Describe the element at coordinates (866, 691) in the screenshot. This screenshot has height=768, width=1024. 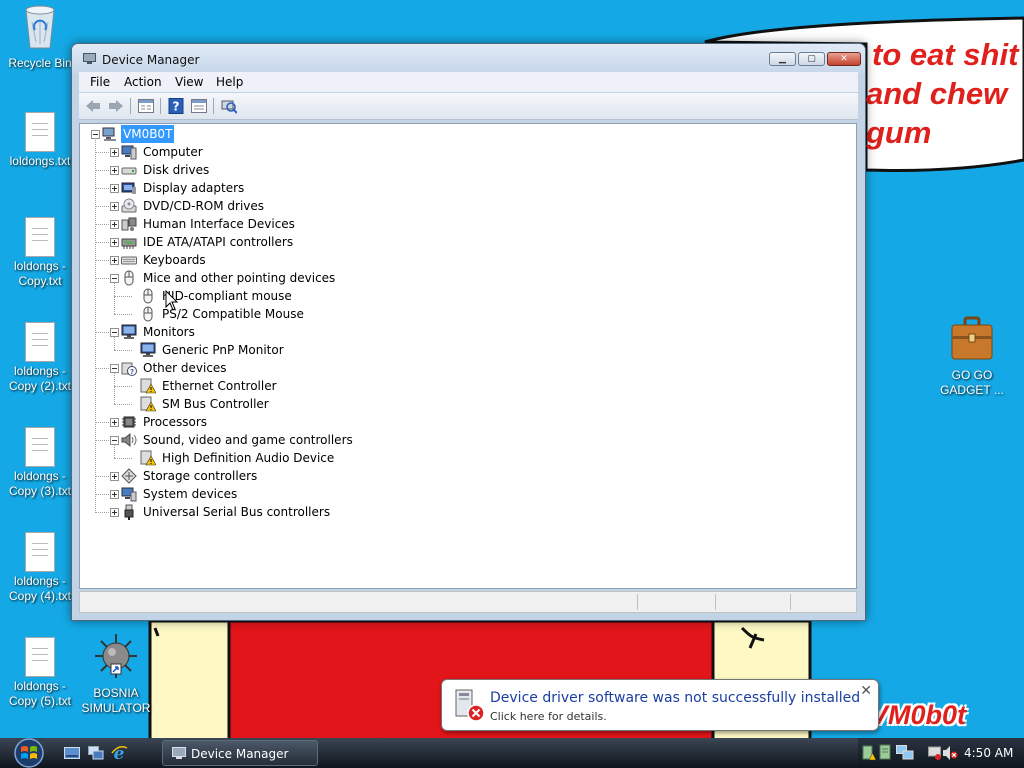
I see `notification-close-icon: ✕` at that location.